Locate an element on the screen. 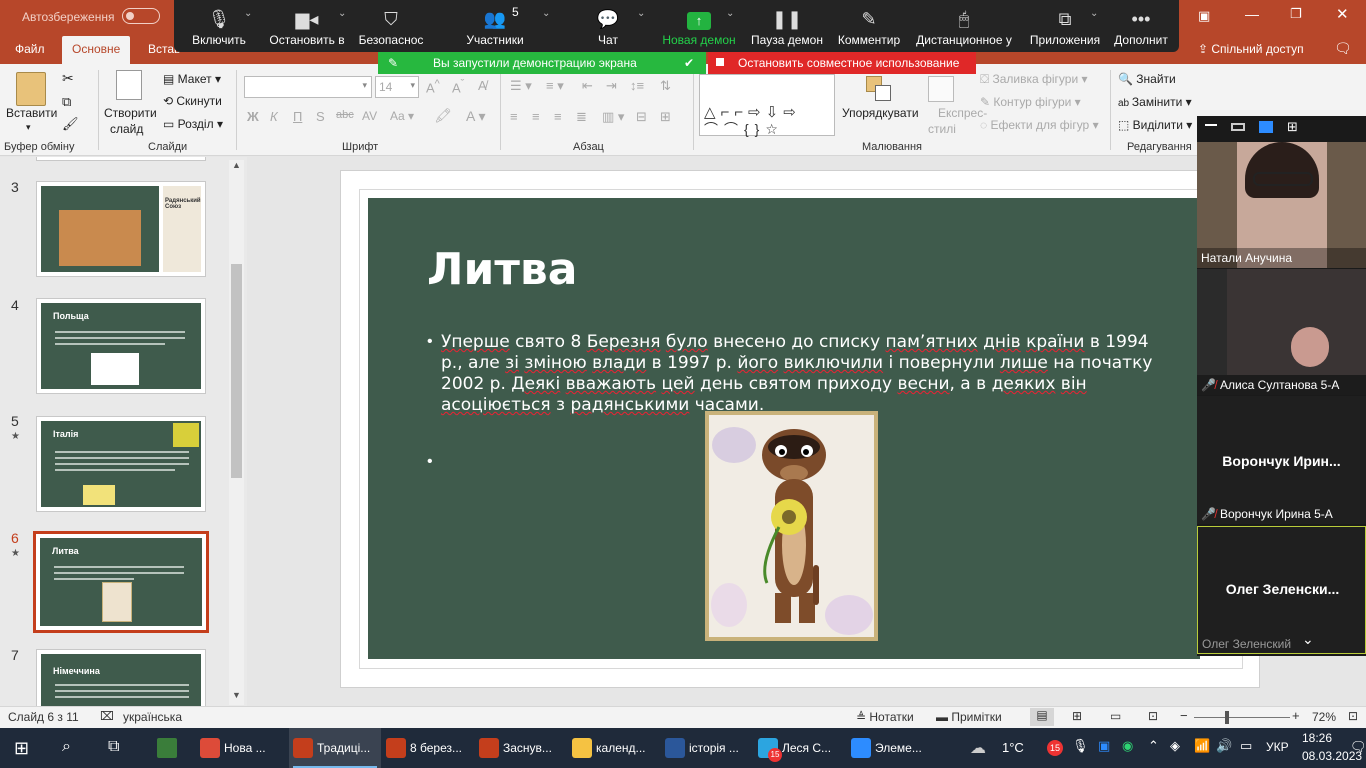 This screenshot has height=768, width=1366. tab-home: Основне is located at coordinates (96, 50).